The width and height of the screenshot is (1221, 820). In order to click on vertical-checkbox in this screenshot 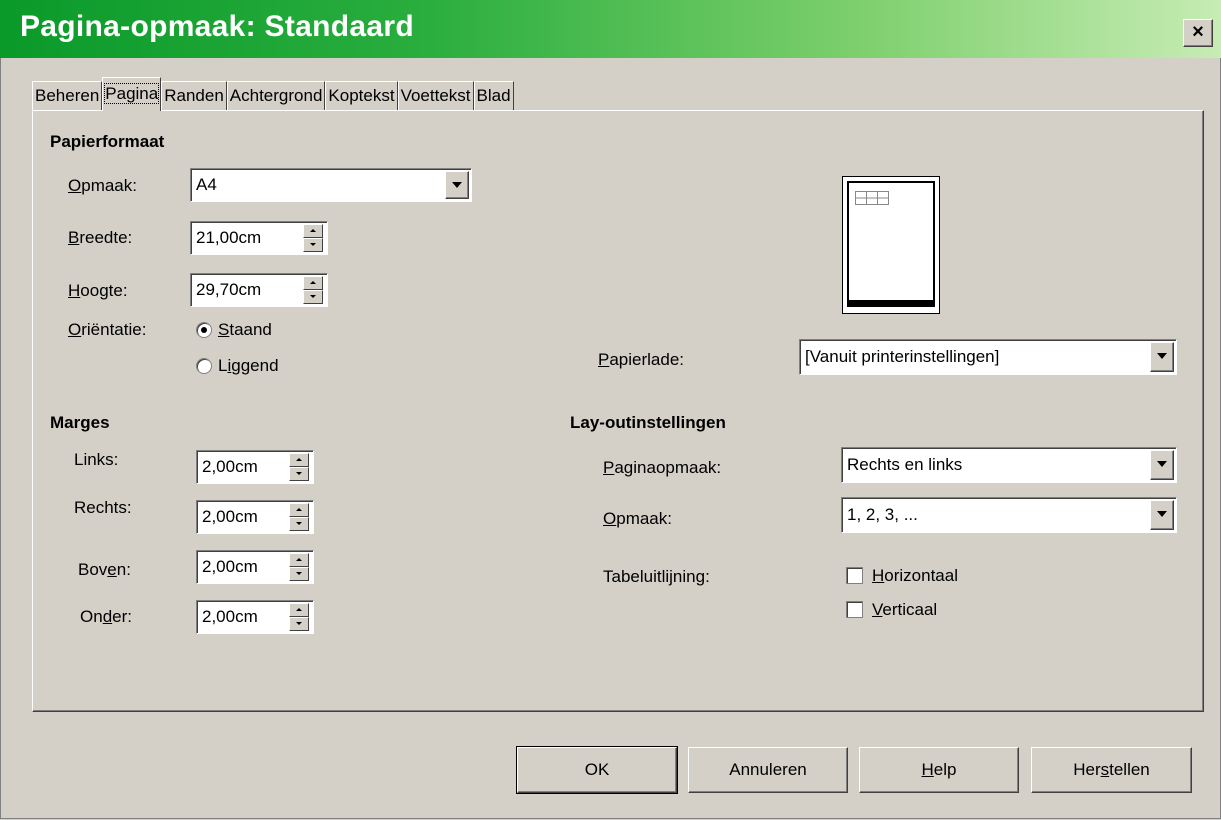, I will do `click(854, 609)`.